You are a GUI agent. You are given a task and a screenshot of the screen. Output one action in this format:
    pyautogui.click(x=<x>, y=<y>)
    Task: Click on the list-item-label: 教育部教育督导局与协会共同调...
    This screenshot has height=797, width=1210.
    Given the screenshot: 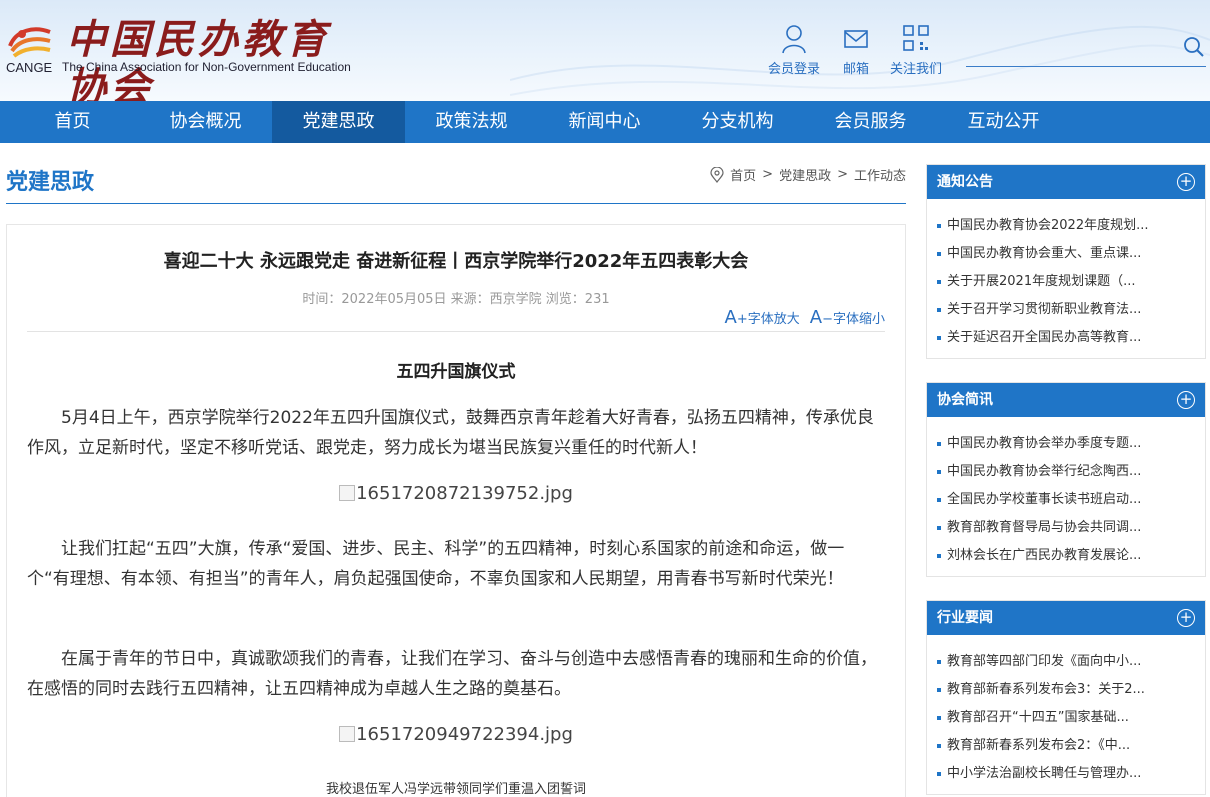 What is the action you would take?
    pyautogui.click(x=1044, y=527)
    